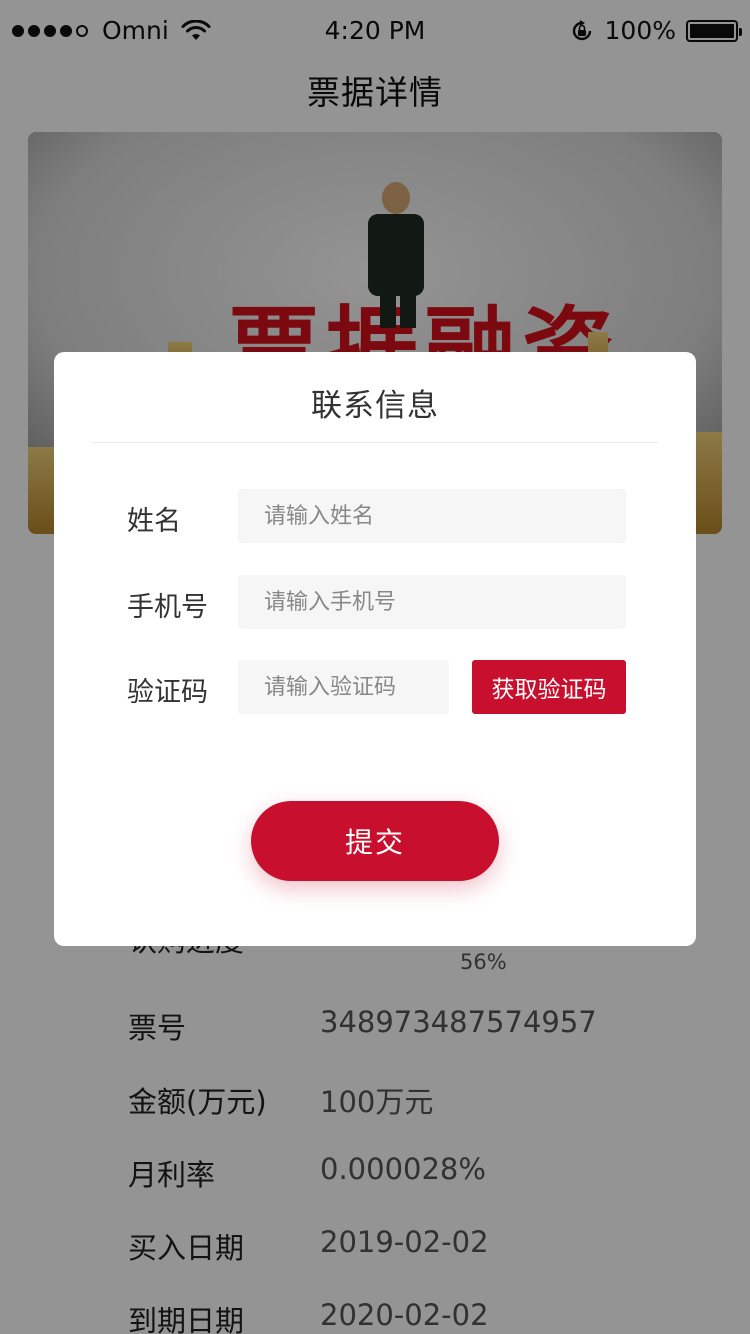  Describe the element at coordinates (343, 687) in the screenshot. I see `verification-code-input` at that location.